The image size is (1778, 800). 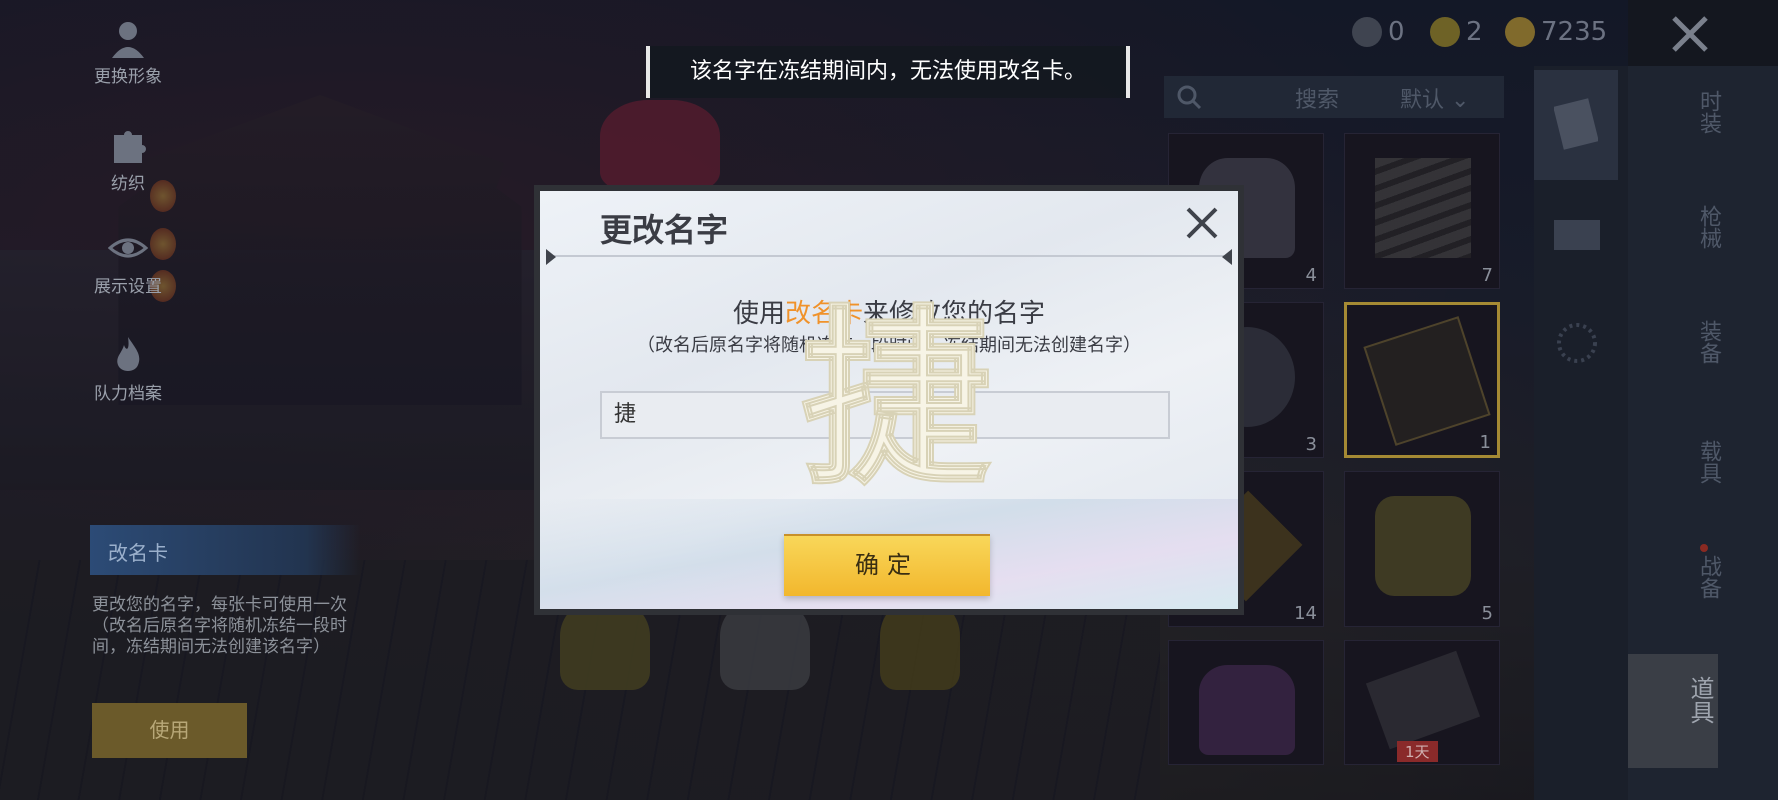 What do you see at coordinates (1445, 32) in the screenshot?
I see `bp-coin-icon` at bounding box center [1445, 32].